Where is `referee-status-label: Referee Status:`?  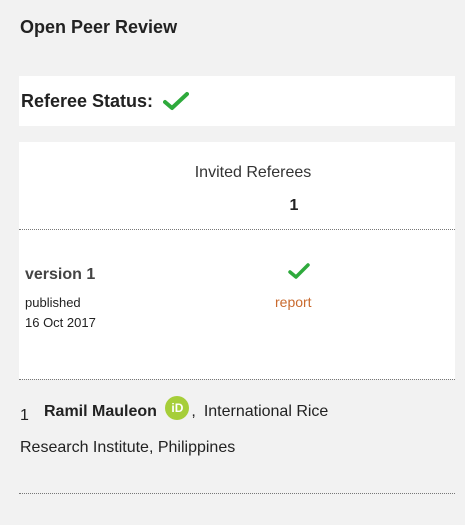
referee-status-label: Referee Status: is located at coordinates (87, 100).